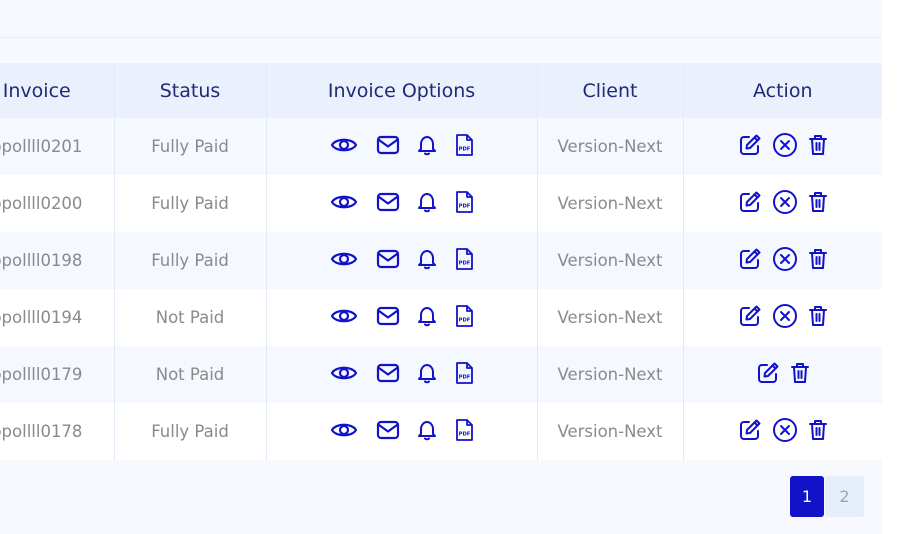 The height and width of the screenshot is (534, 898). Describe the element at coordinates (57, 260) in the screenshot. I see `invoice-number: ppollll0198` at that location.